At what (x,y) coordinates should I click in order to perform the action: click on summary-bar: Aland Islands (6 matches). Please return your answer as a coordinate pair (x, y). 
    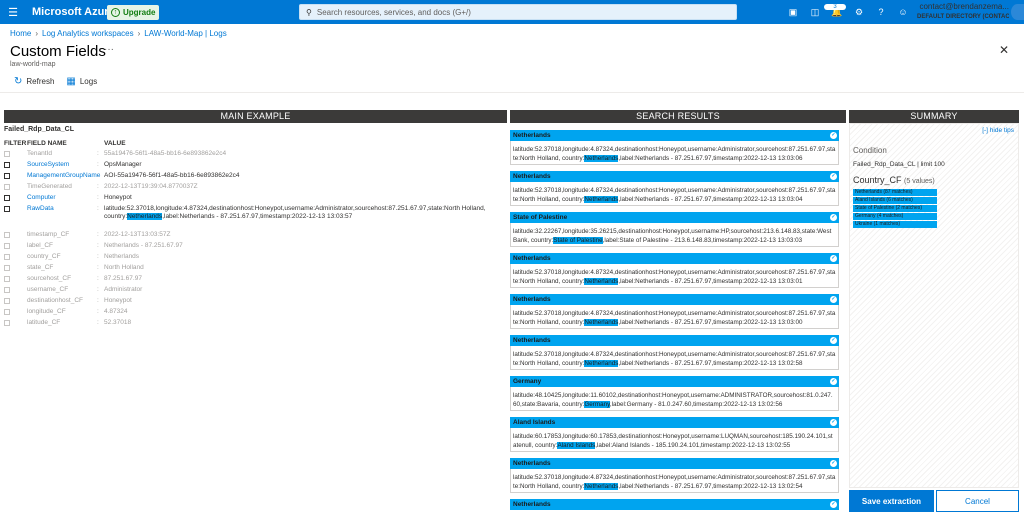
    Looking at the image, I should click on (895, 200).